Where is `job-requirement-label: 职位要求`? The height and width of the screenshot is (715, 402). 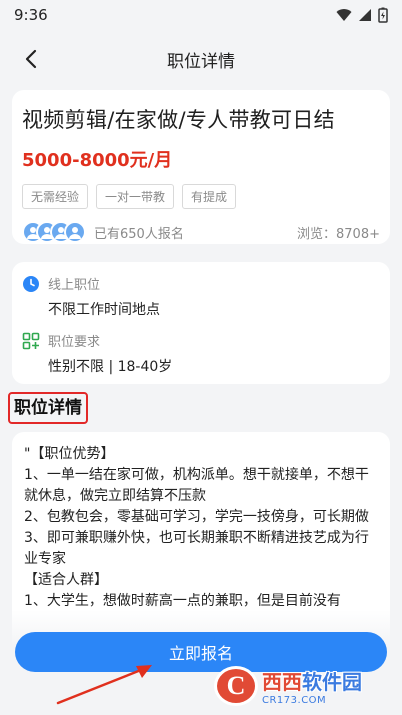 job-requirement-label: 职位要求 is located at coordinates (74, 342).